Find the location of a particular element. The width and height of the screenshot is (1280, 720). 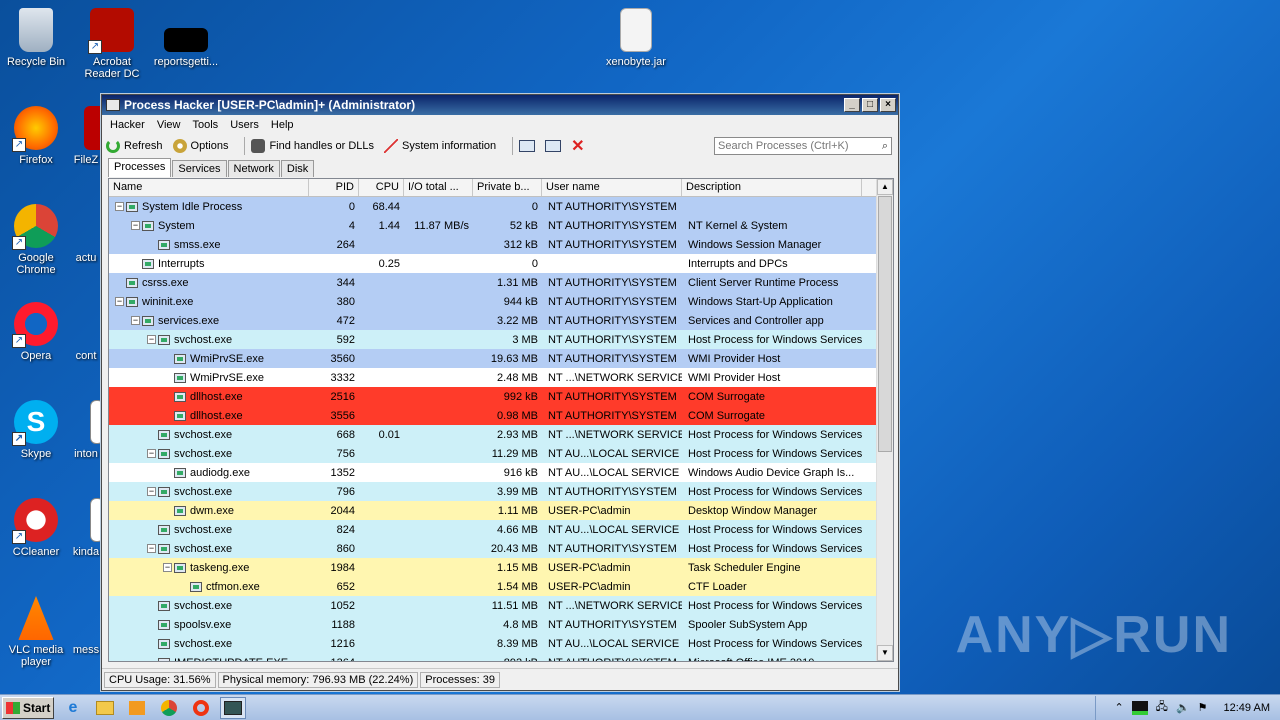

close-button: × is located at coordinates (888, 105).